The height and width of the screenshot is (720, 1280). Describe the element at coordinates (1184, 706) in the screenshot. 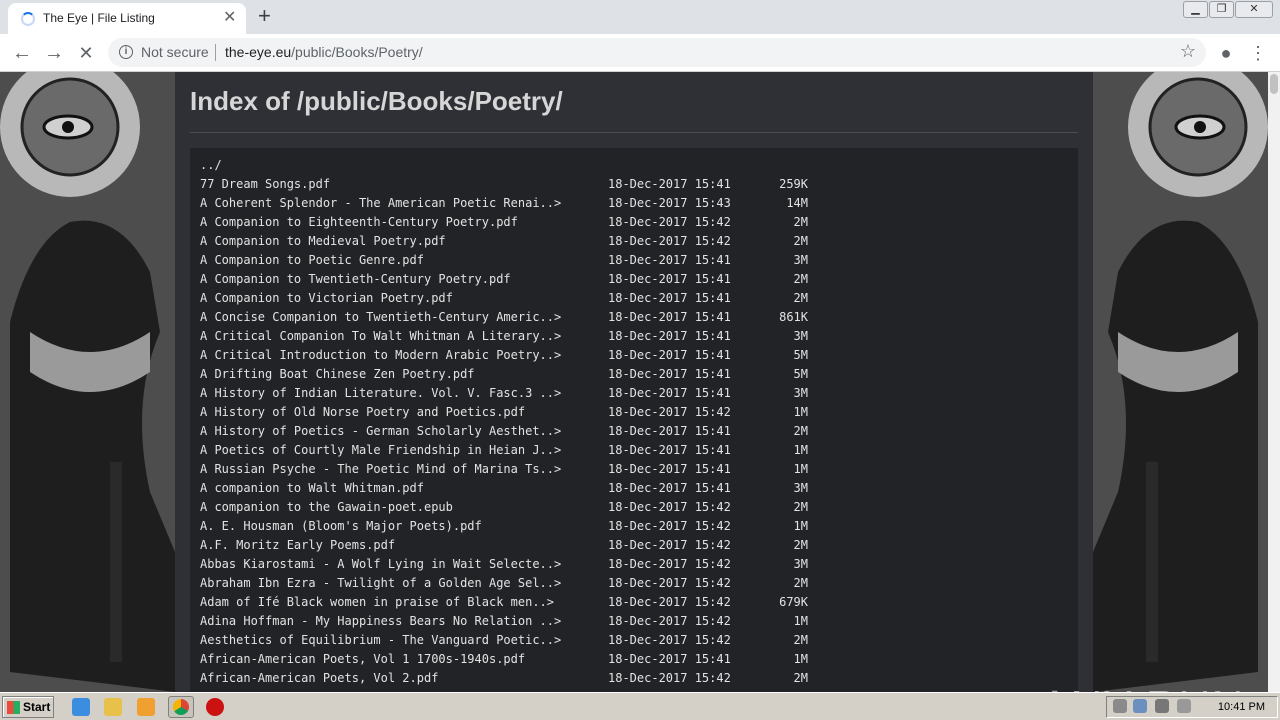

I see `action-center-flag-icon` at that location.